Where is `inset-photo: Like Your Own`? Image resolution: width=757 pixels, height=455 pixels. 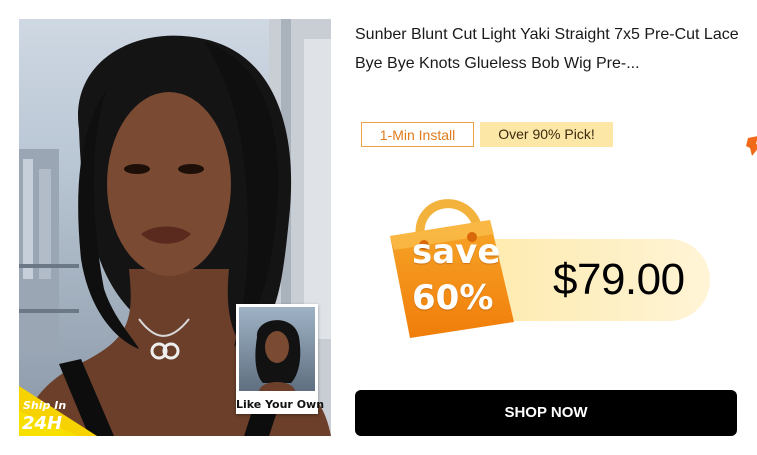 inset-photo: Like Your Own is located at coordinates (280, 359).